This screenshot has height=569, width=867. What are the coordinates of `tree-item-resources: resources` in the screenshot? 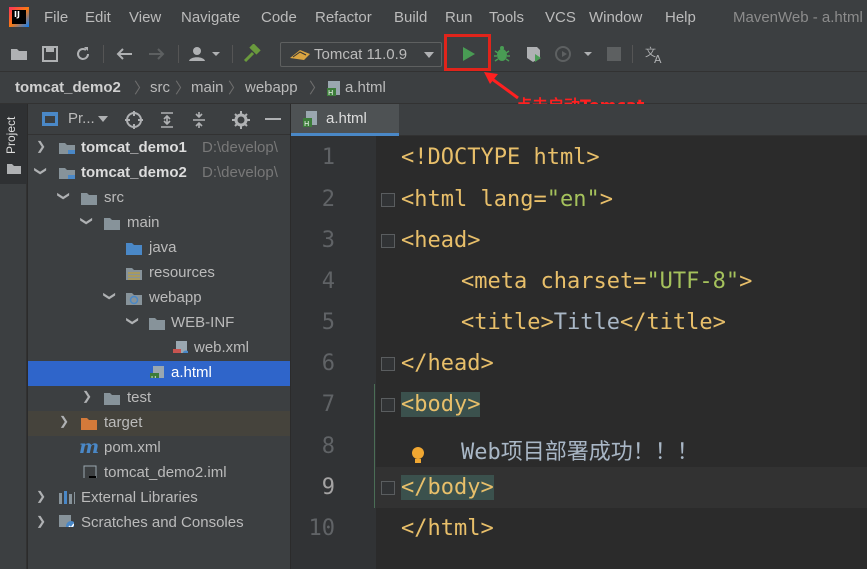 It's located at (159, 273).